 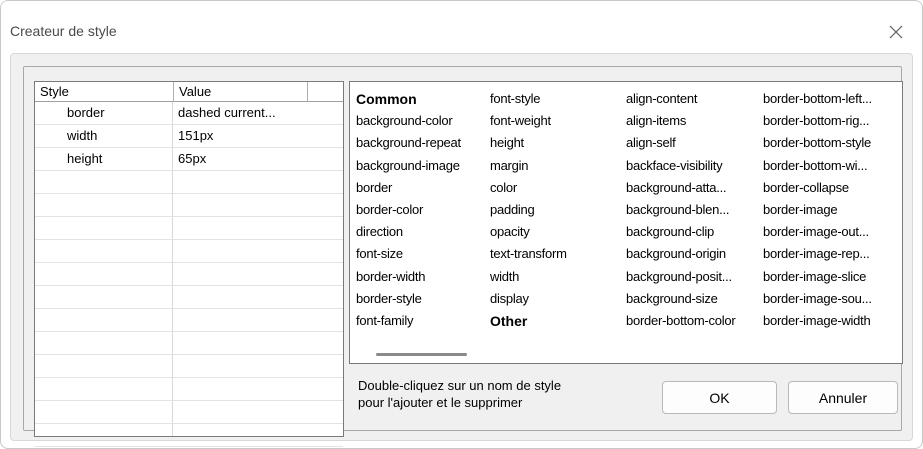 What do you see at coordinates (408, 99) in the screenshot?
I see `style-group-heading: Common` at bounding box center [408, 99].